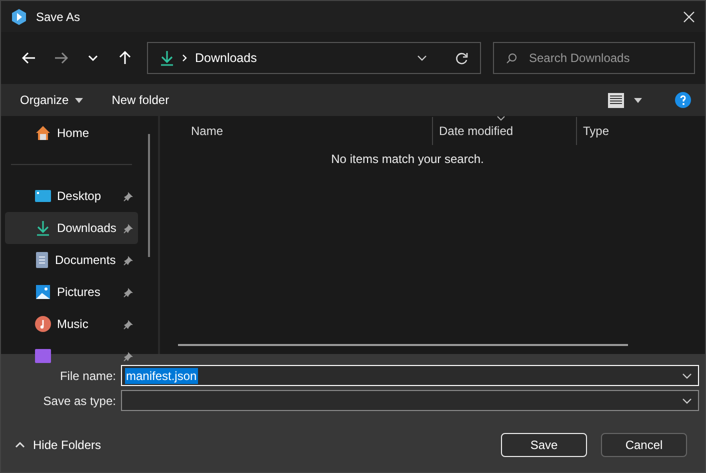 Image resolution: width=706 pixels, height=473 pixels. Describe the element at coordinates (78, 100) in the screenshot. I see `caret-icon` at that location.